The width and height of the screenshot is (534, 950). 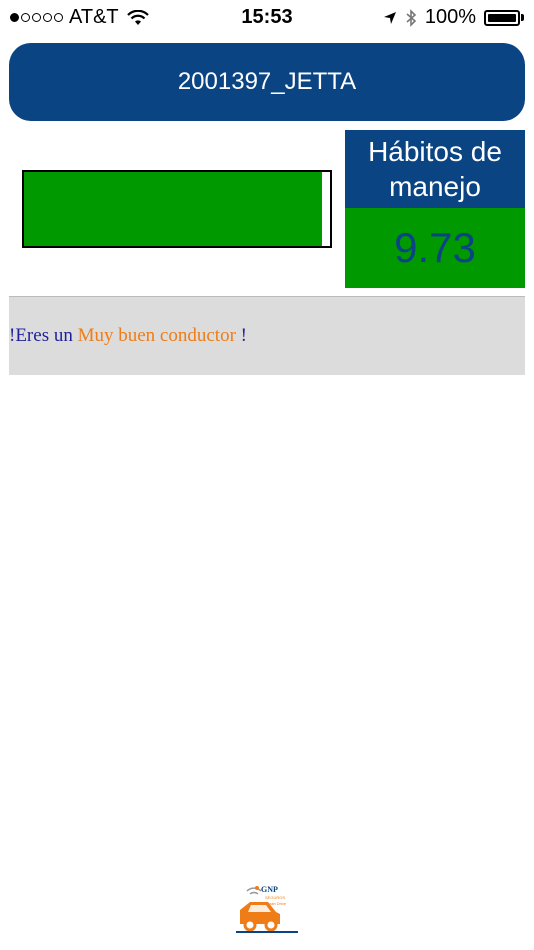 I want to click on status-right: 100%, so click(x=453, y=17).